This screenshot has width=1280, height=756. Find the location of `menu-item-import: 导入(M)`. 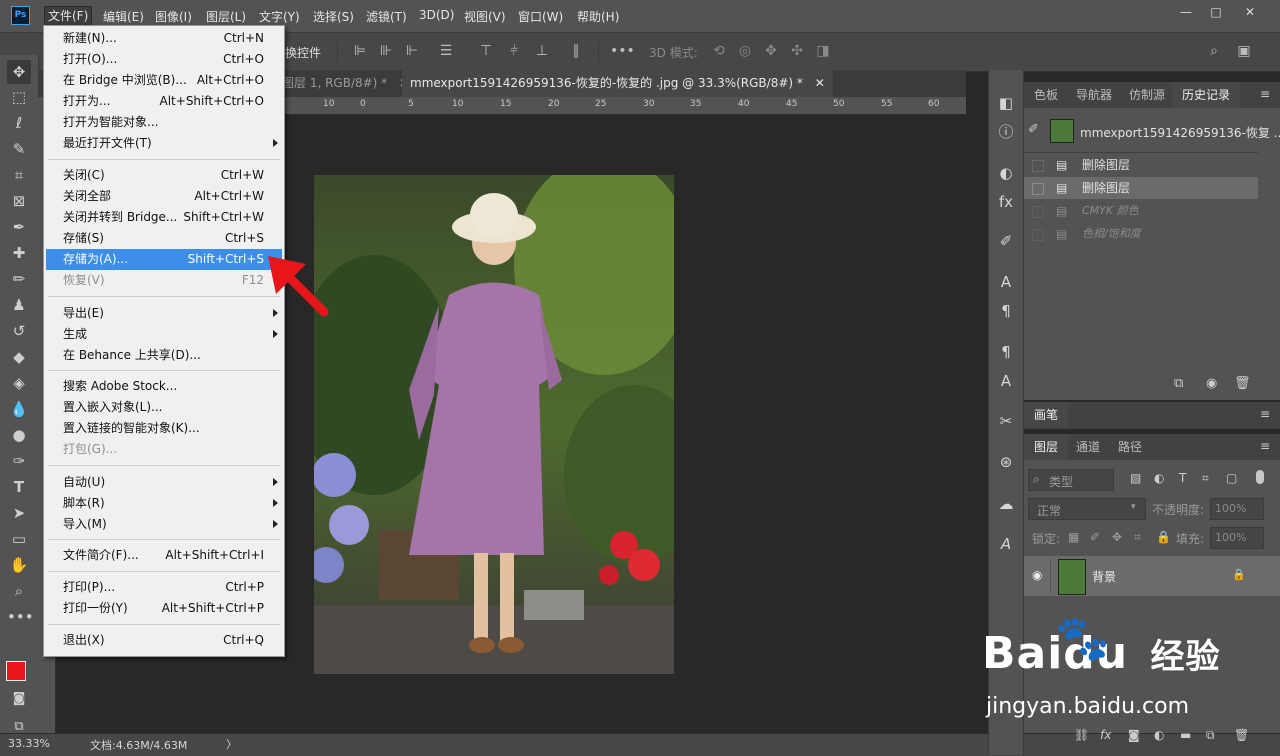

menu-item-import: 导入(M) is located at coordinates (164, 524).